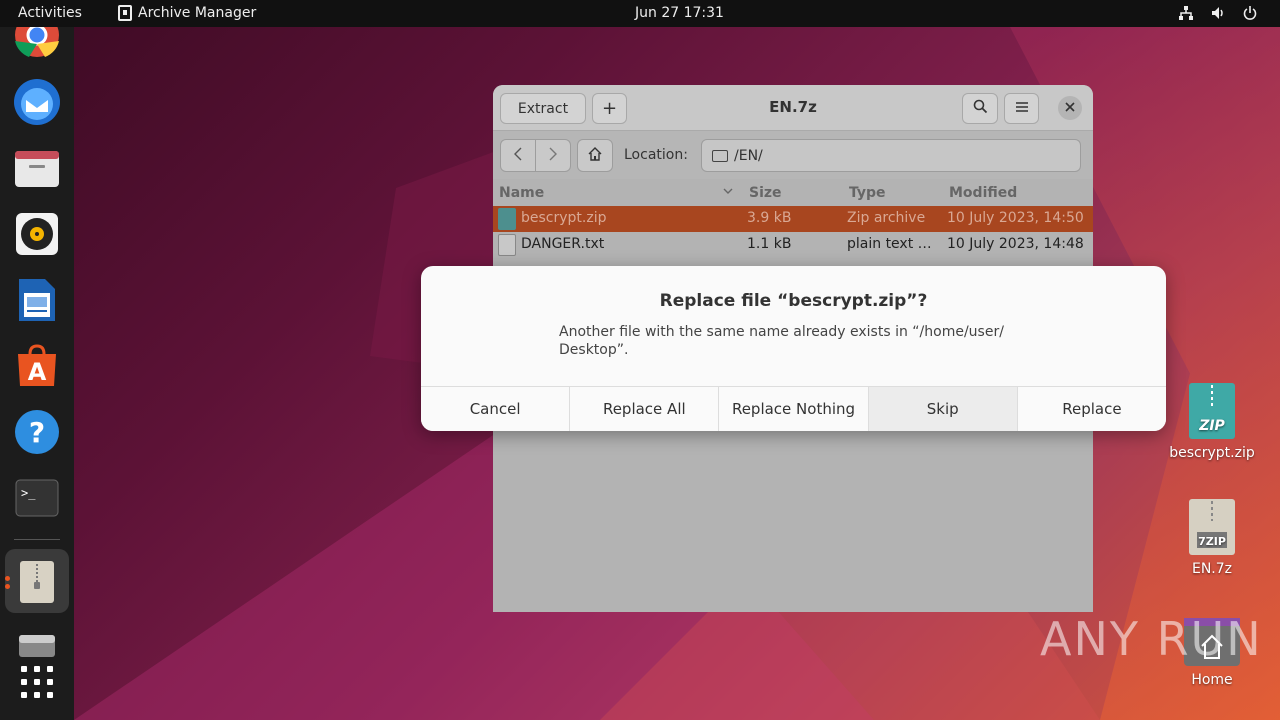 The width and height of the screenshot is (1280, 720). I want to click on chrome-icon, so click(37, 43).